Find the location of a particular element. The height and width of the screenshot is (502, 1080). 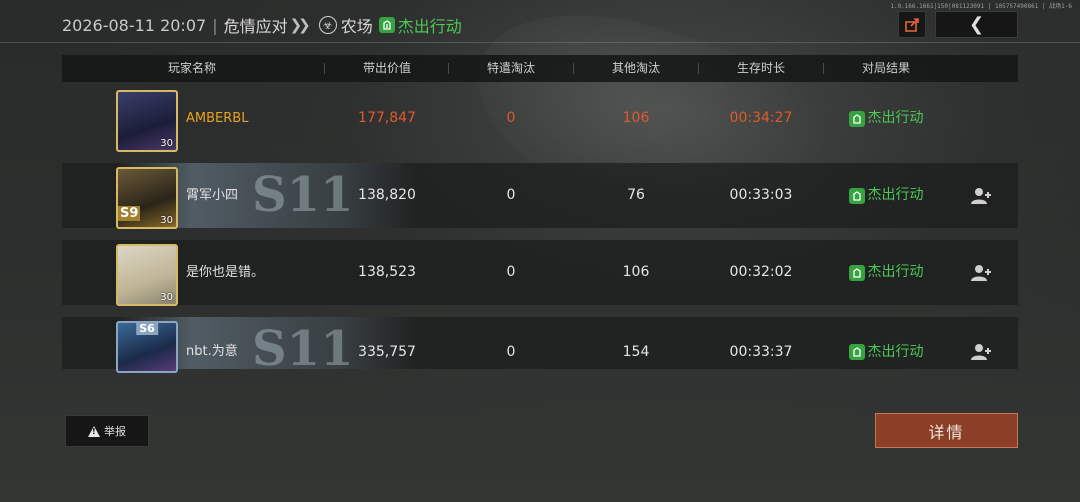

share-icon is located at coordinates (912, 24).